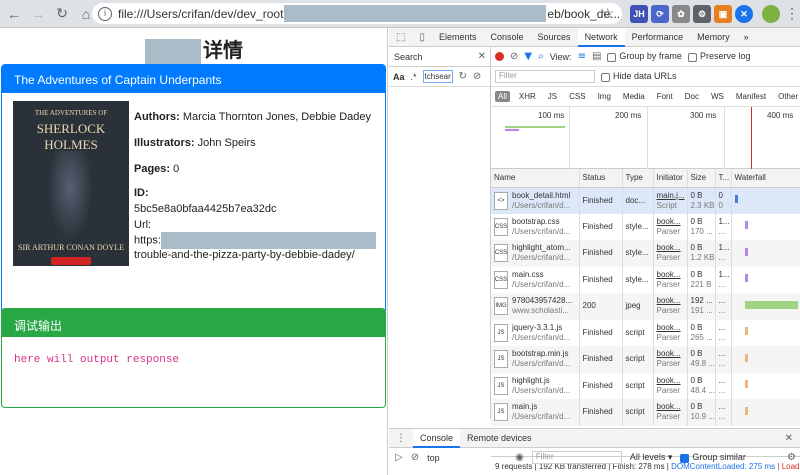 The height and width of the screenshot is (475, 800). What do you see at coordinates (789, 438) in the screenshot?
I see `close-drawer-icon: ✕` at bounding box center [789, 438].